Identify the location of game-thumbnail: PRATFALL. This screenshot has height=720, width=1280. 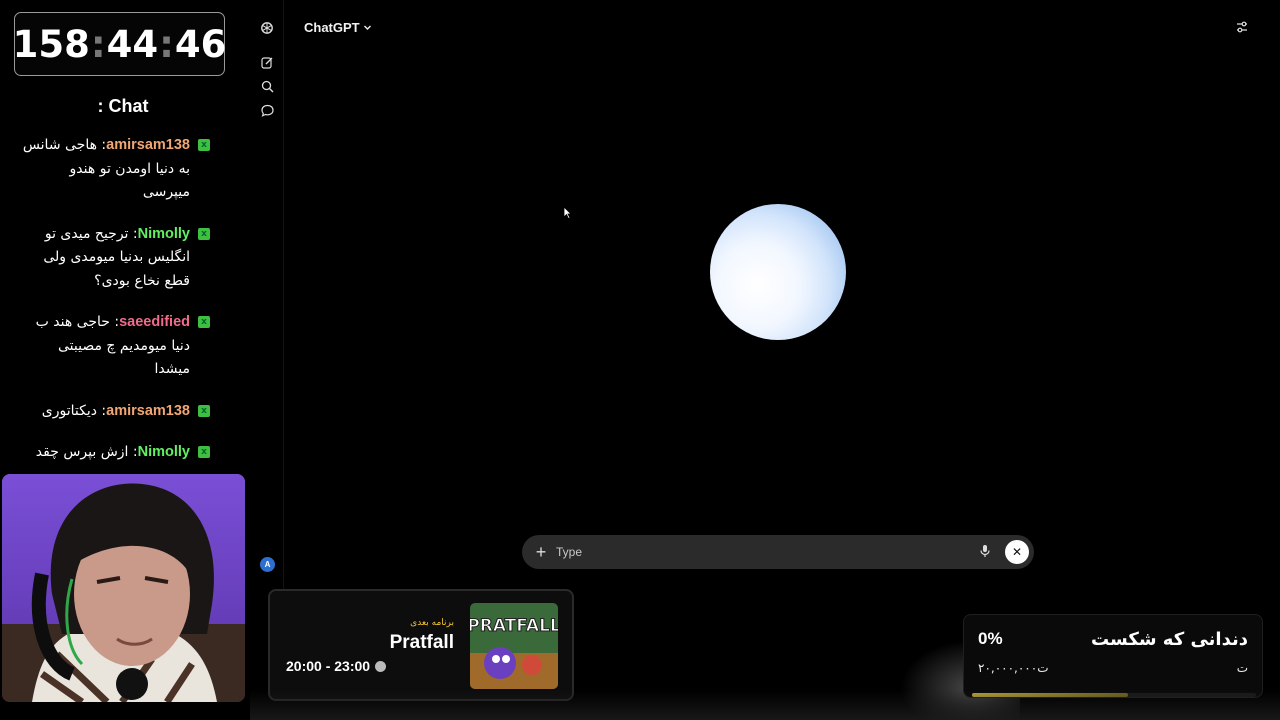
(514, 646).